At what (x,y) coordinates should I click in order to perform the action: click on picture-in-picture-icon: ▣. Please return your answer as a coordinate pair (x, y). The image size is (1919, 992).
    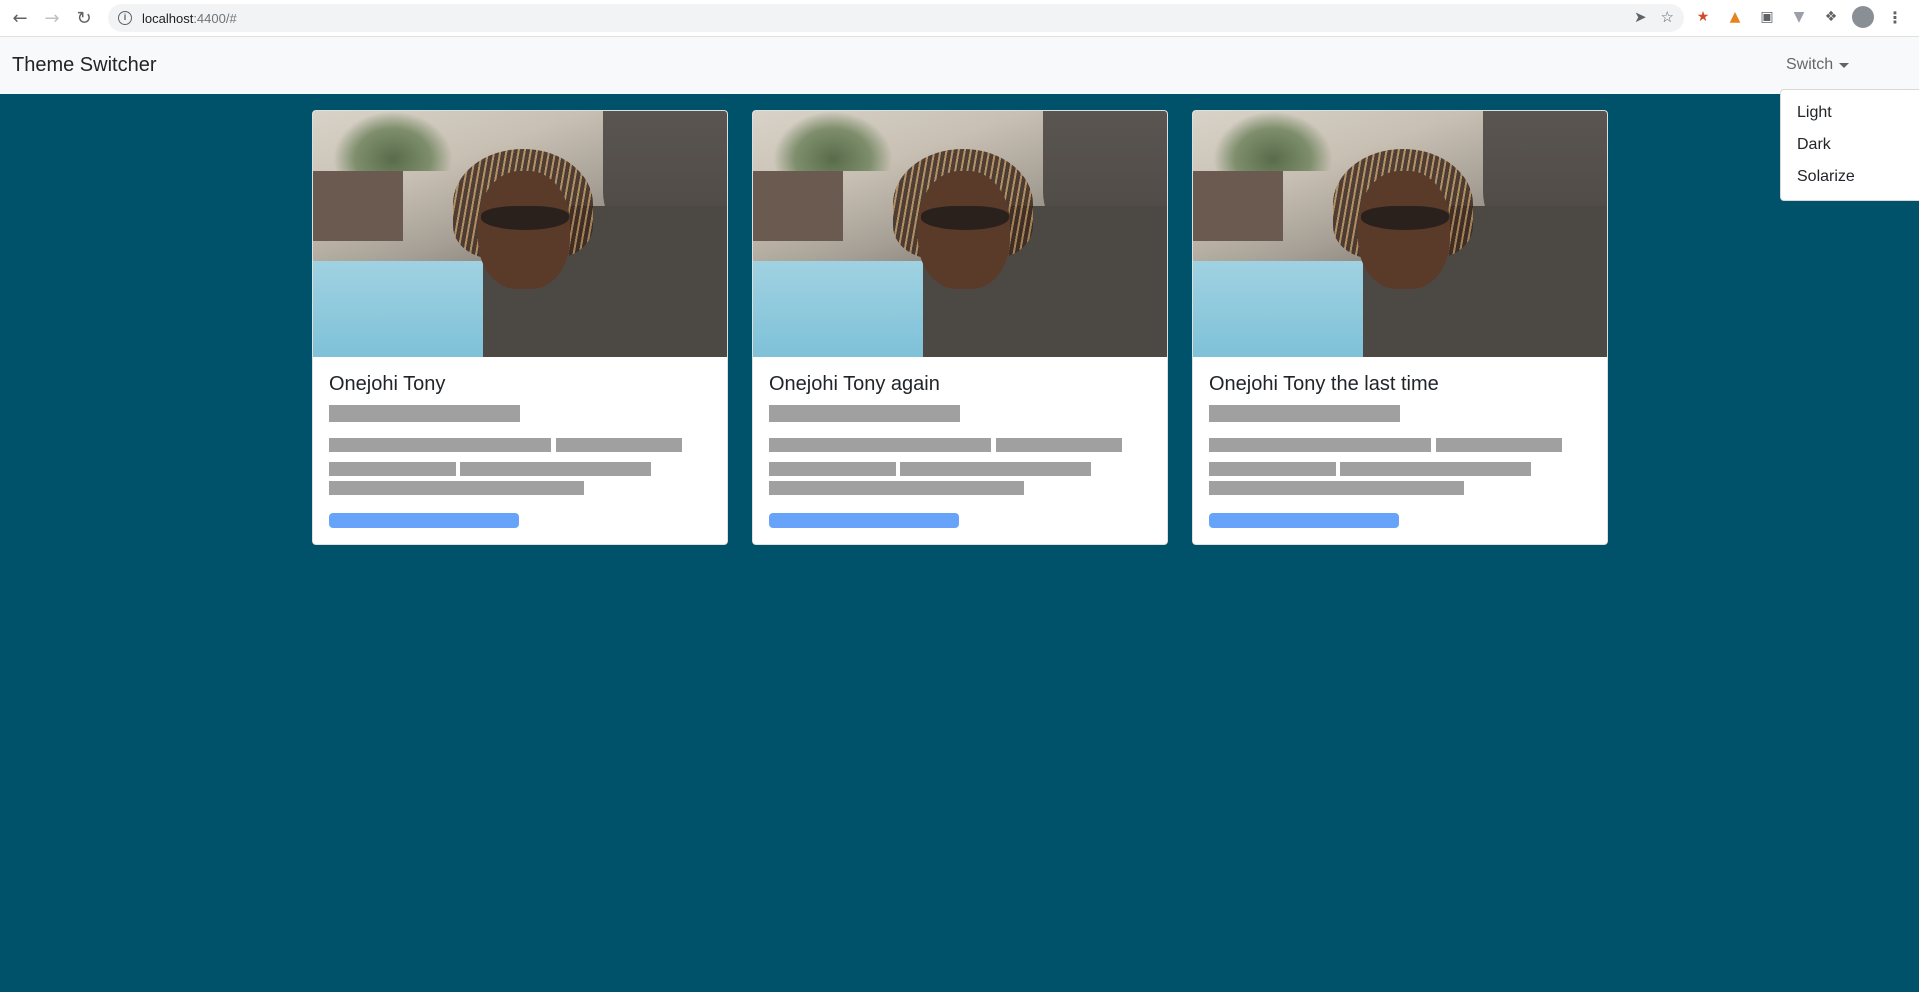
    Looking at the image, I should click on (1767, 17).